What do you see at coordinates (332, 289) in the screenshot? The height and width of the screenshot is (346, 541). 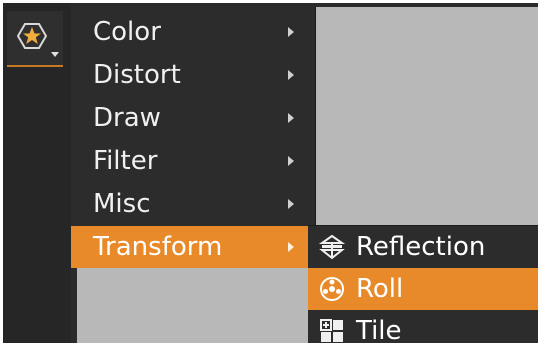 I see `roll-icon` at bounding box center [332, 289].